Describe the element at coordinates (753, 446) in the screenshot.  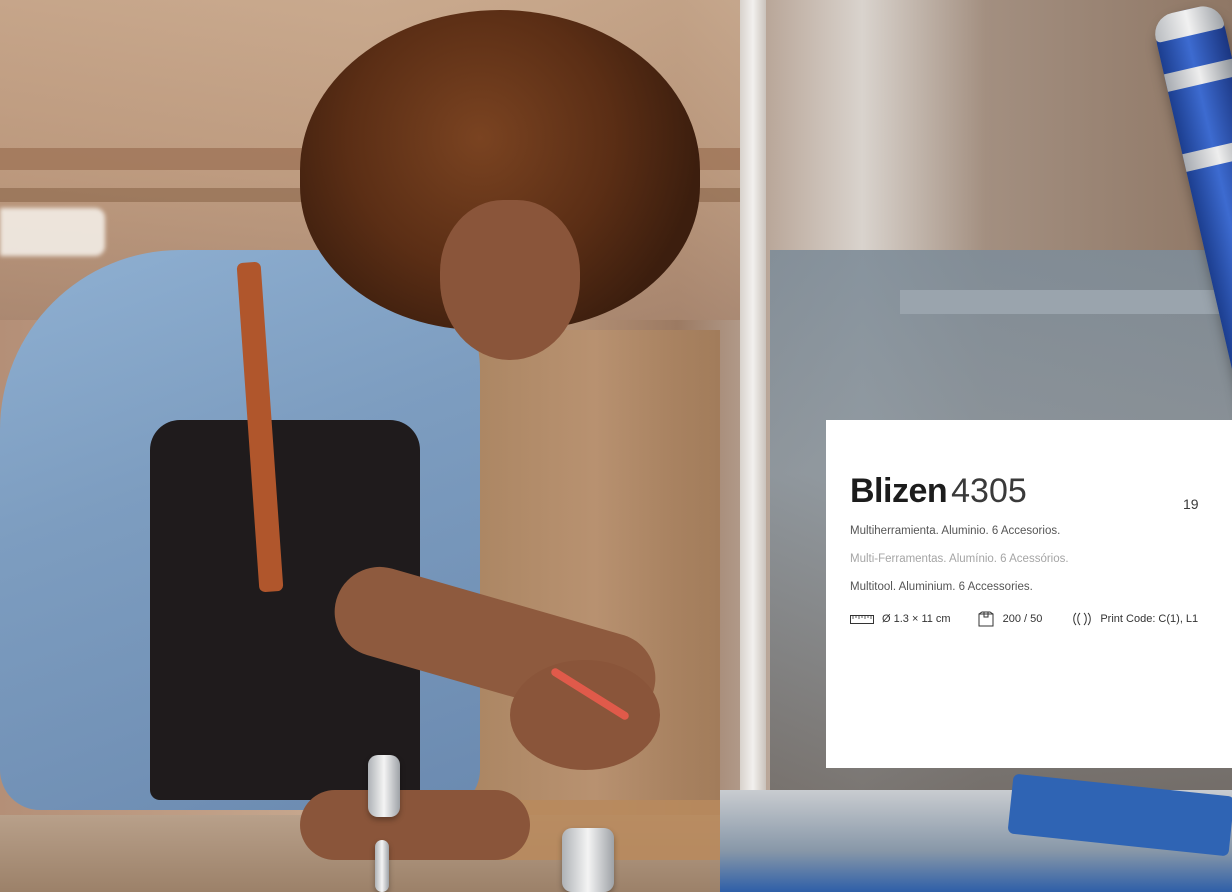
I see `white-pillar` at that location.